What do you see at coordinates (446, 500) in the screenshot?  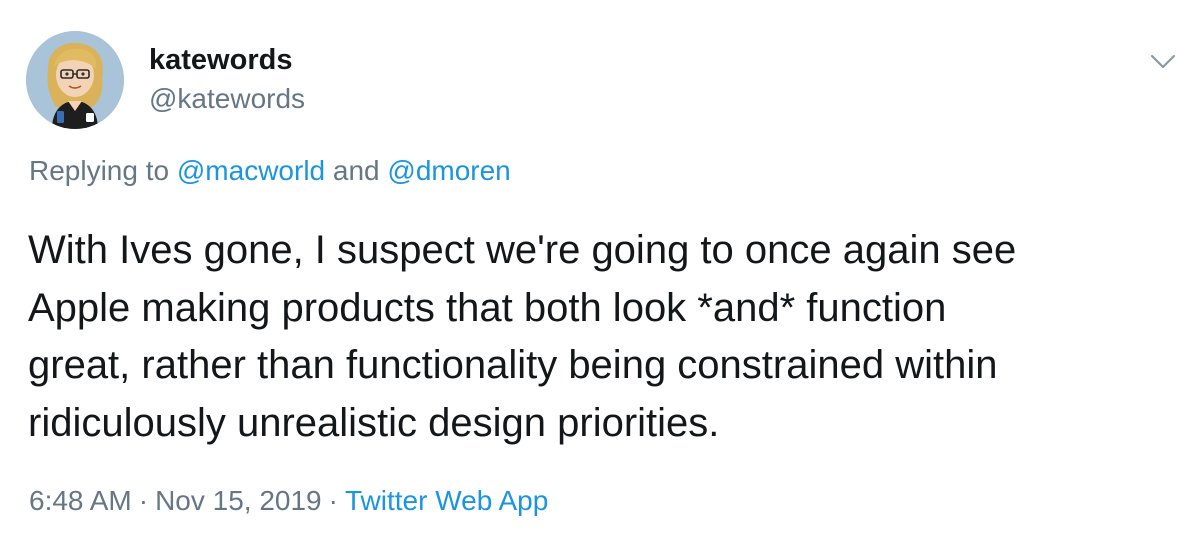 I see `tweet-source-link: Twitter Web App` at bounding box center [446, 500].